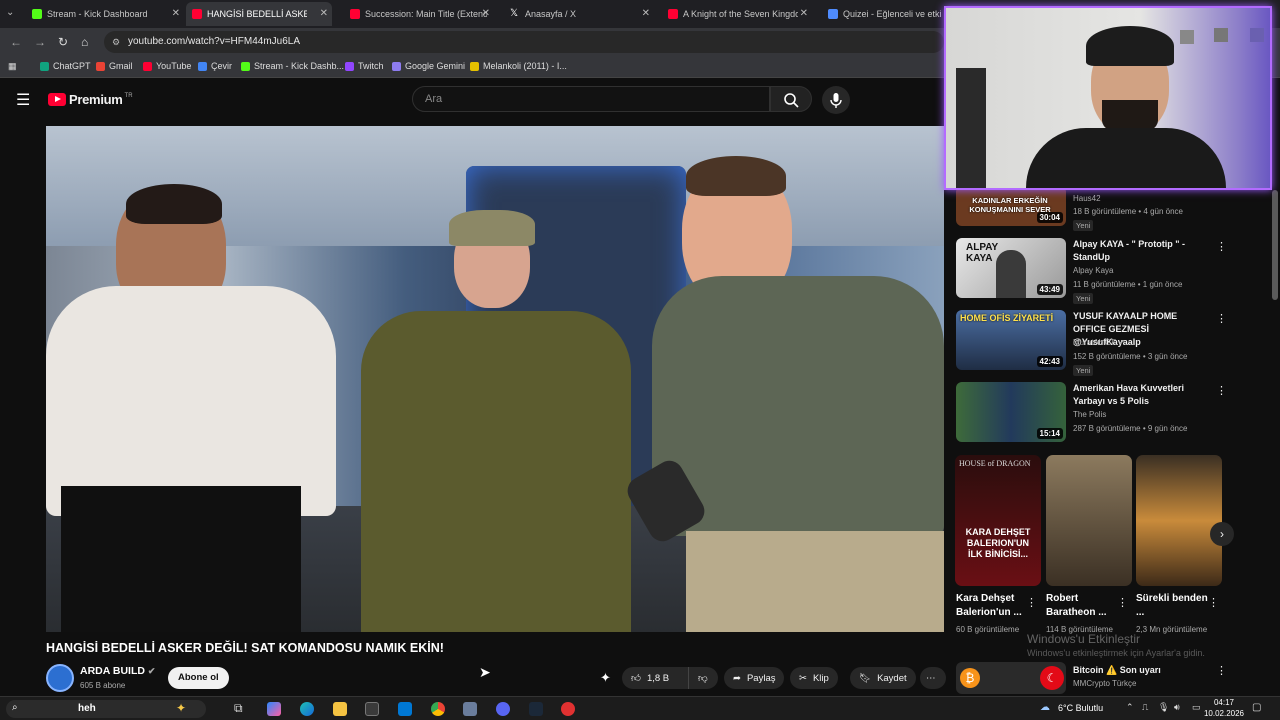 This screenshot has width=1280, height=720. I want to click on chevron-up-icon: ⌃, so click(1130, 707).